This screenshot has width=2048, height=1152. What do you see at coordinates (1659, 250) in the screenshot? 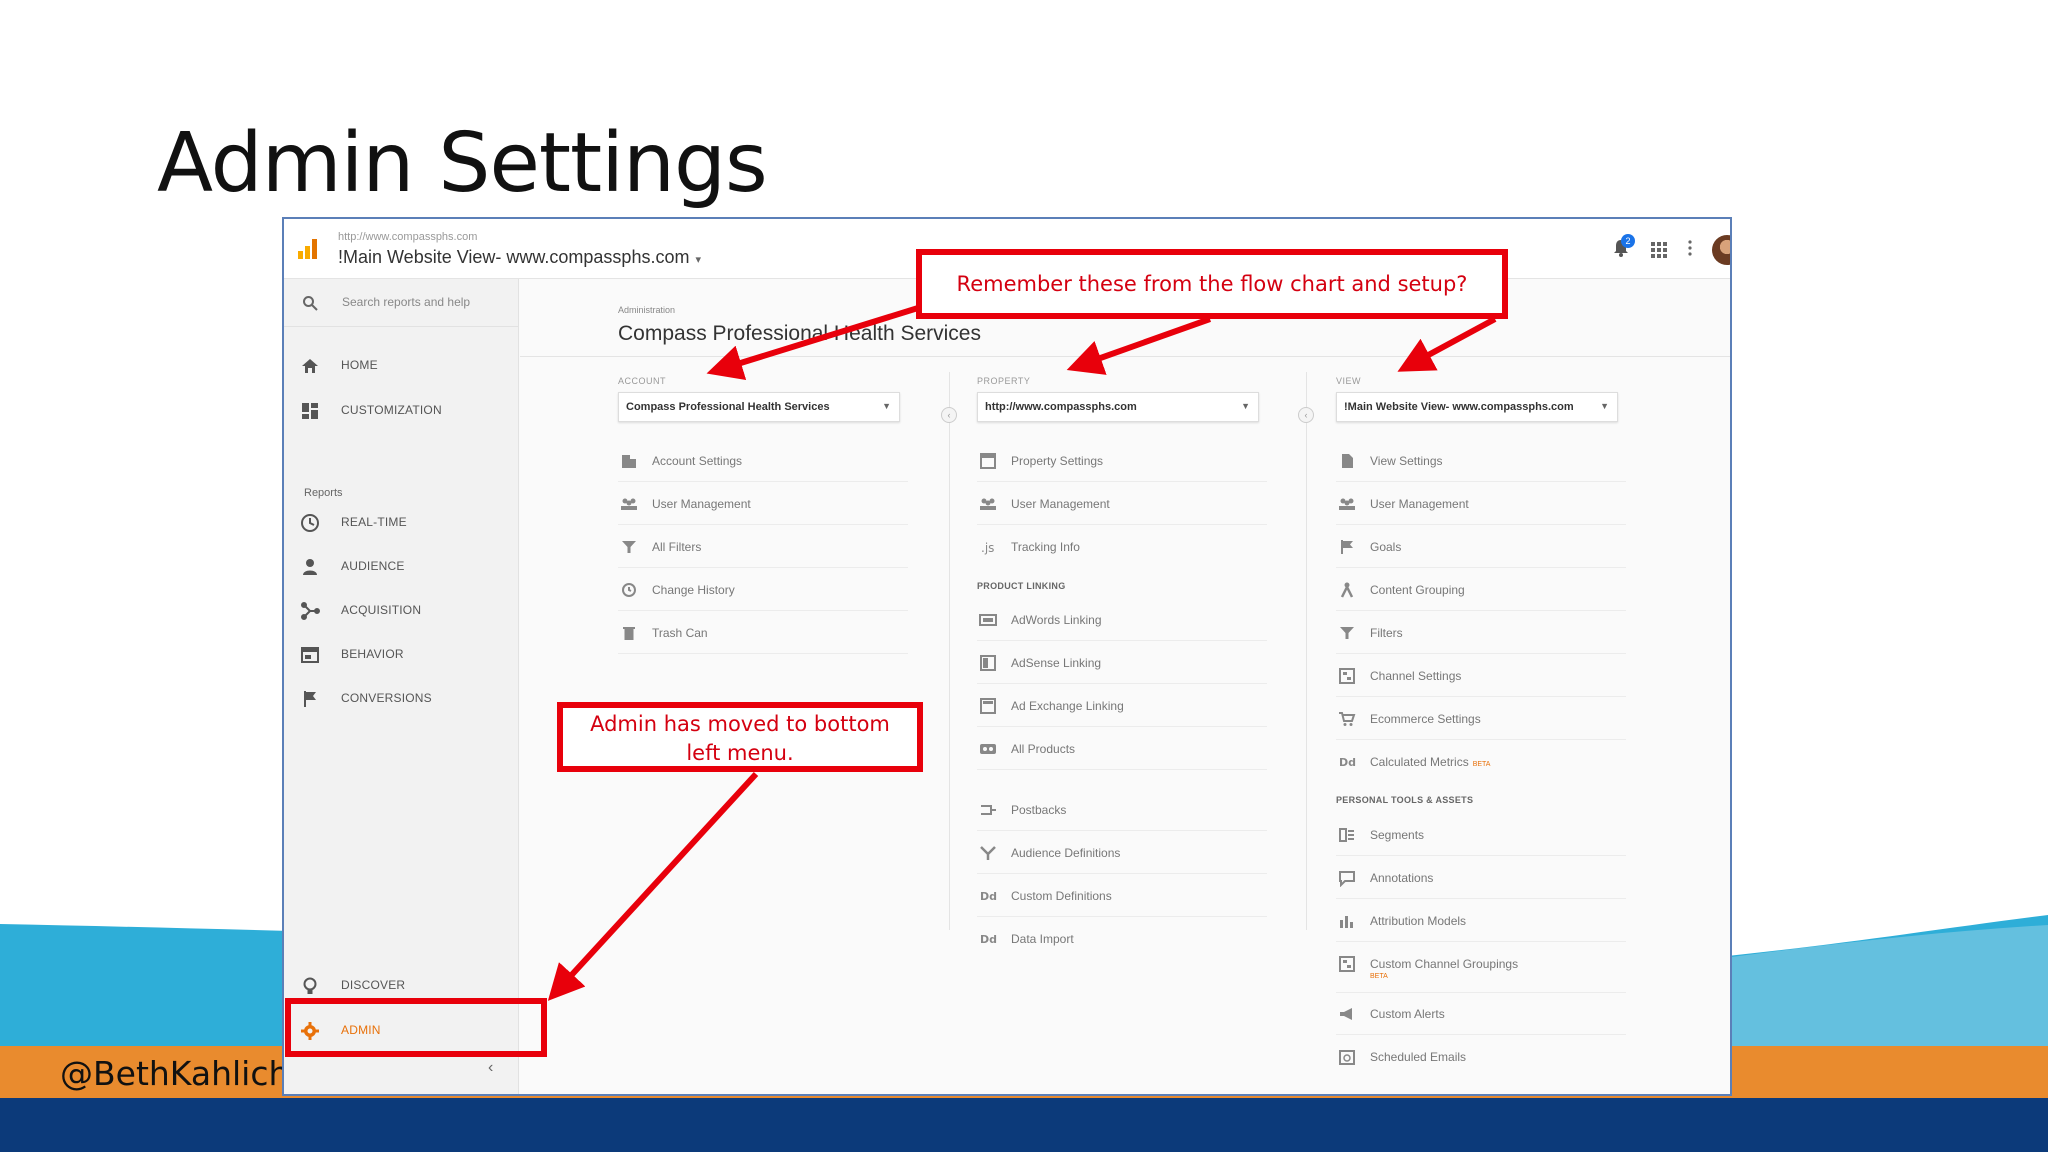
I see `apps-grid-icon` at bounding box center [1659, 250].